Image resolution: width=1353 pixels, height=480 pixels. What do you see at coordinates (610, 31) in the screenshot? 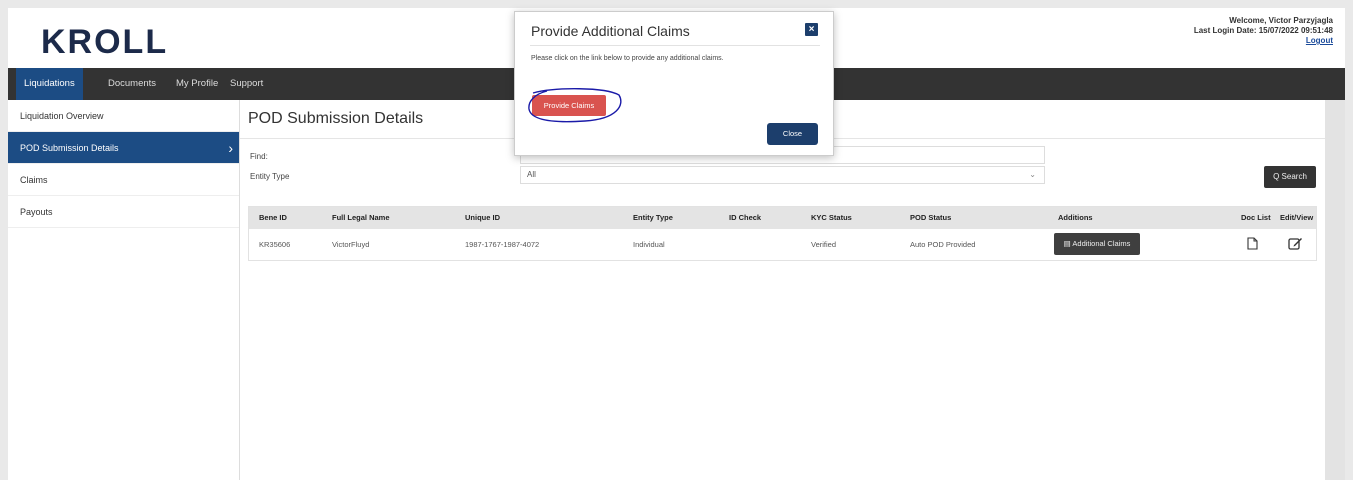
I see `modal-title: Provide Additional Claims` at bounding box center [610, 31].